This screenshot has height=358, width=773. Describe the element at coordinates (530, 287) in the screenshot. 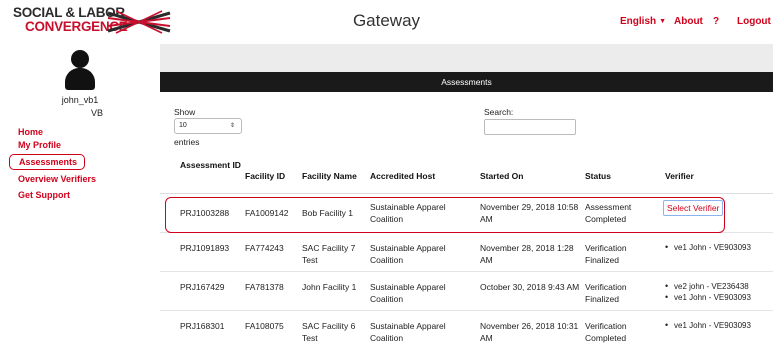

I see `cell-started-on: October 30, 2018 9:43 AM` at that location.